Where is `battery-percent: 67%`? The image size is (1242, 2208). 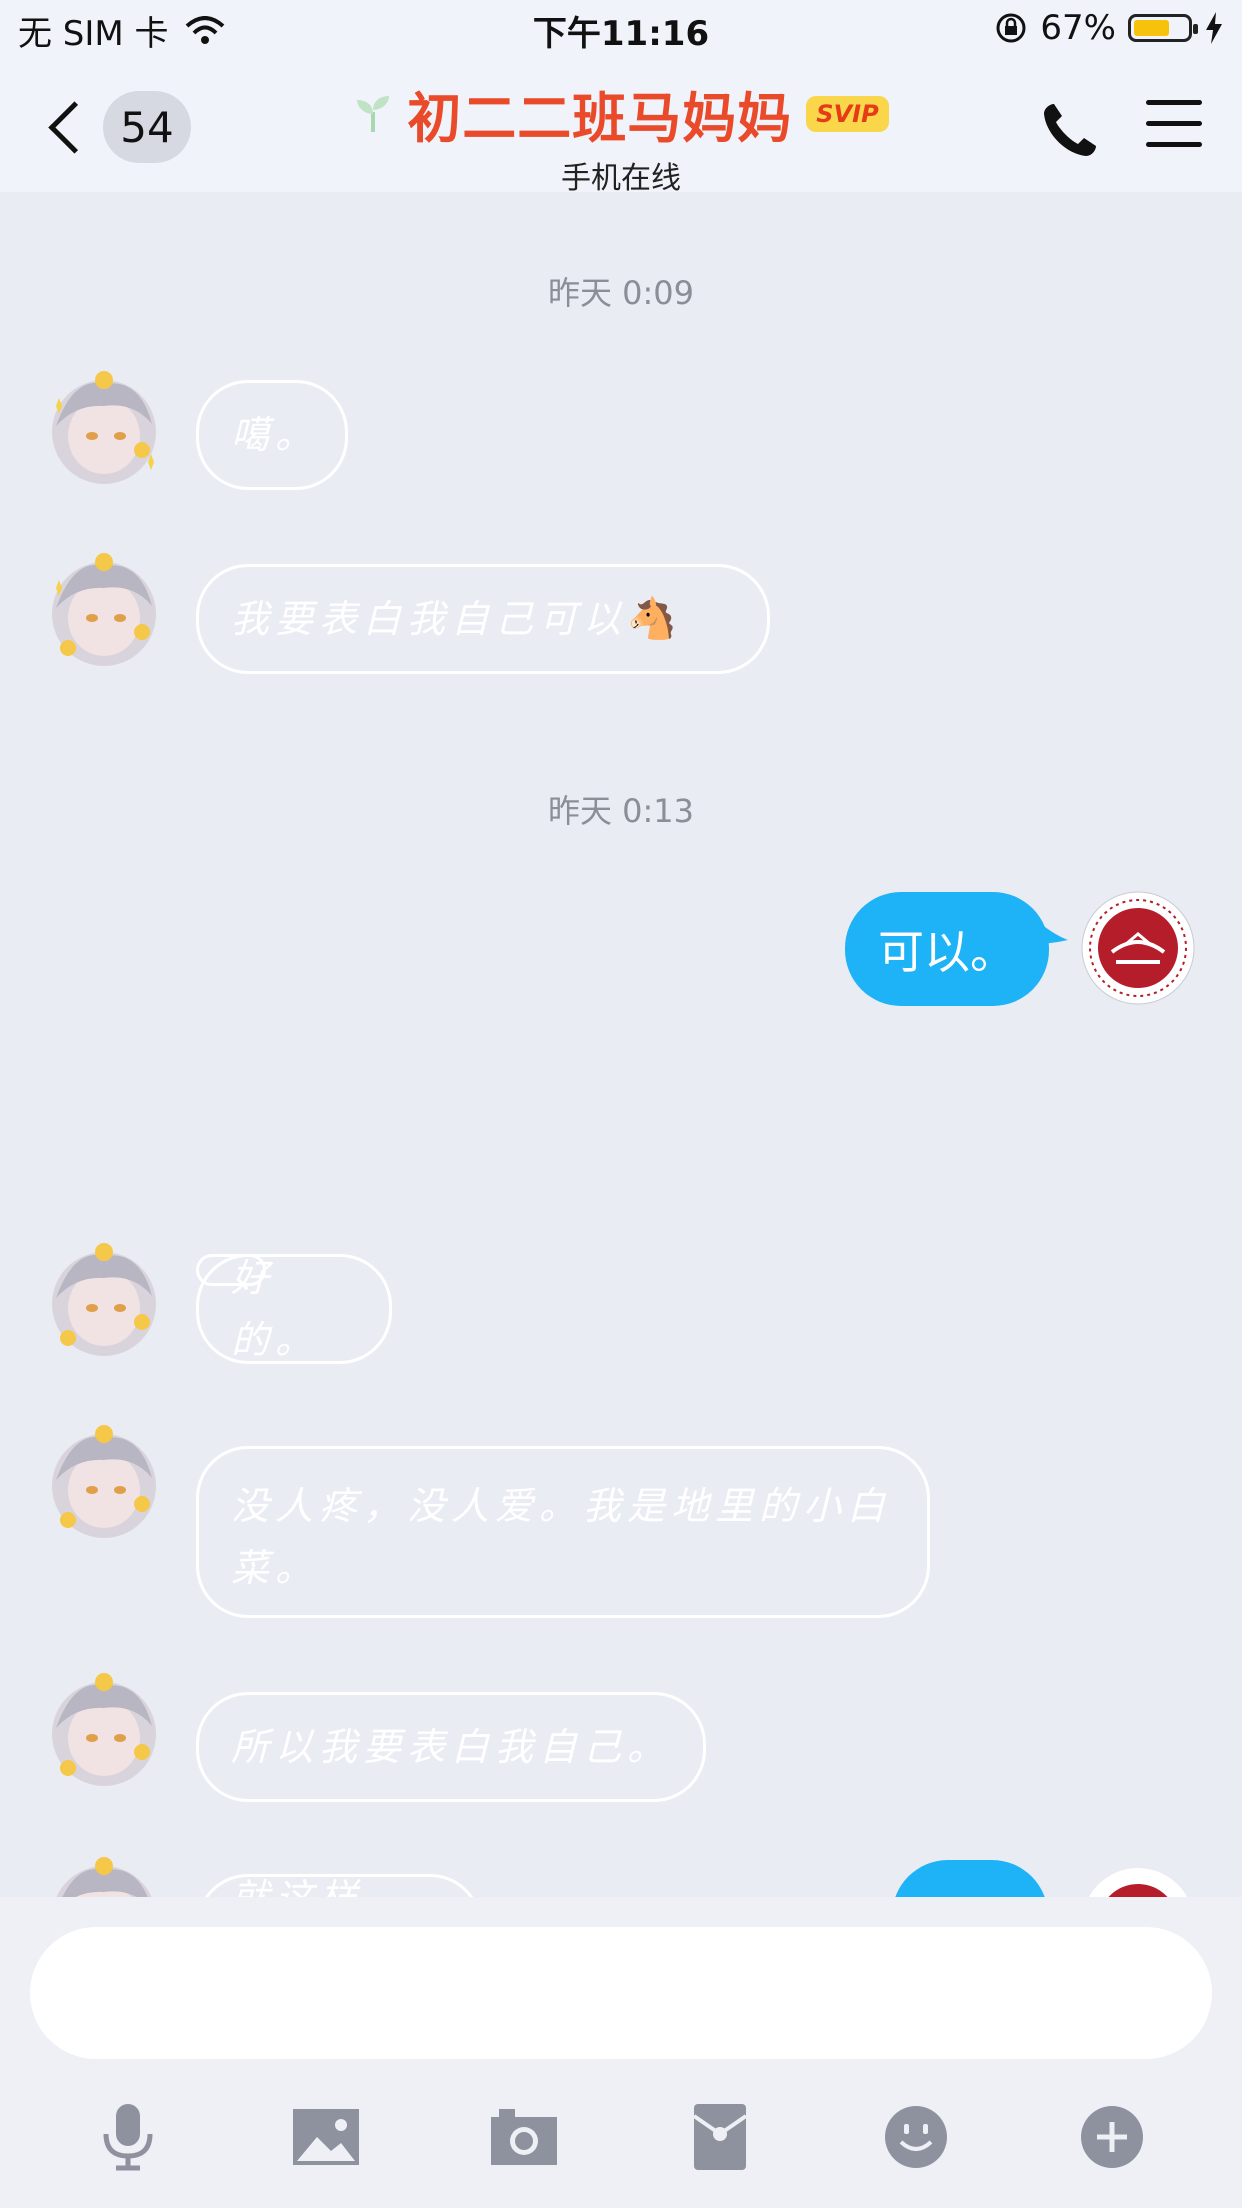 battery-percent: 67% is located at coordinates (1078, 28).